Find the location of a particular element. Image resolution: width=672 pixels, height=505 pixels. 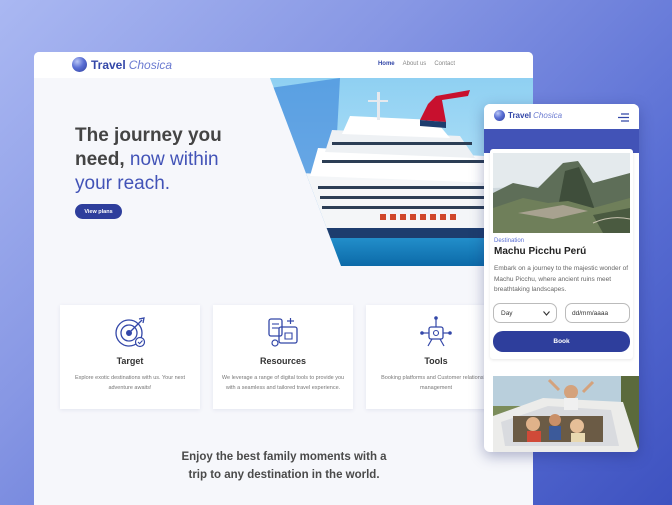

hero-line-2b: now within is located at coordinates (174, 159).